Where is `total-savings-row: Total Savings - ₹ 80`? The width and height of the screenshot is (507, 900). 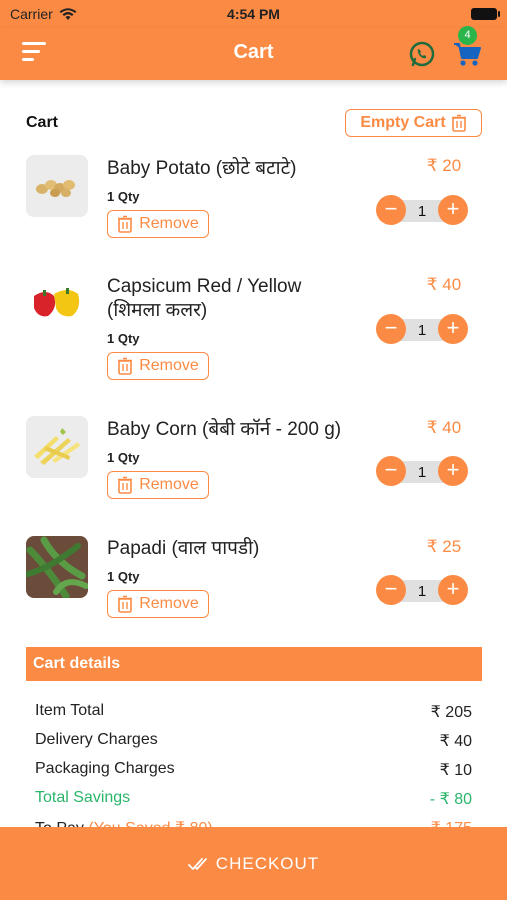
total-savings-row: Total Savings - ₹ 80 is located at coordinates (253, 799).